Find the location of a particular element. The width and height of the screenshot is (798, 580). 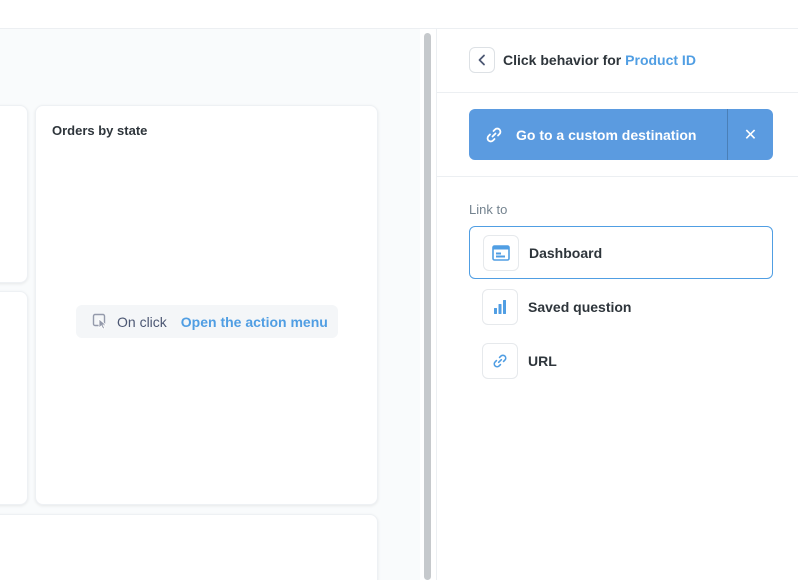

sidebar-title: Click behavior for Product ID is located at coordinates (599, 60).